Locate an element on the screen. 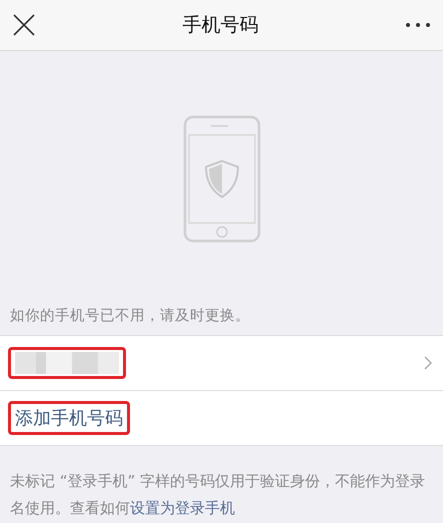 The image size is (443, 523). hint-text: 如你的手机号已不用，请及时更换。 is located at coordinates (130, 316).